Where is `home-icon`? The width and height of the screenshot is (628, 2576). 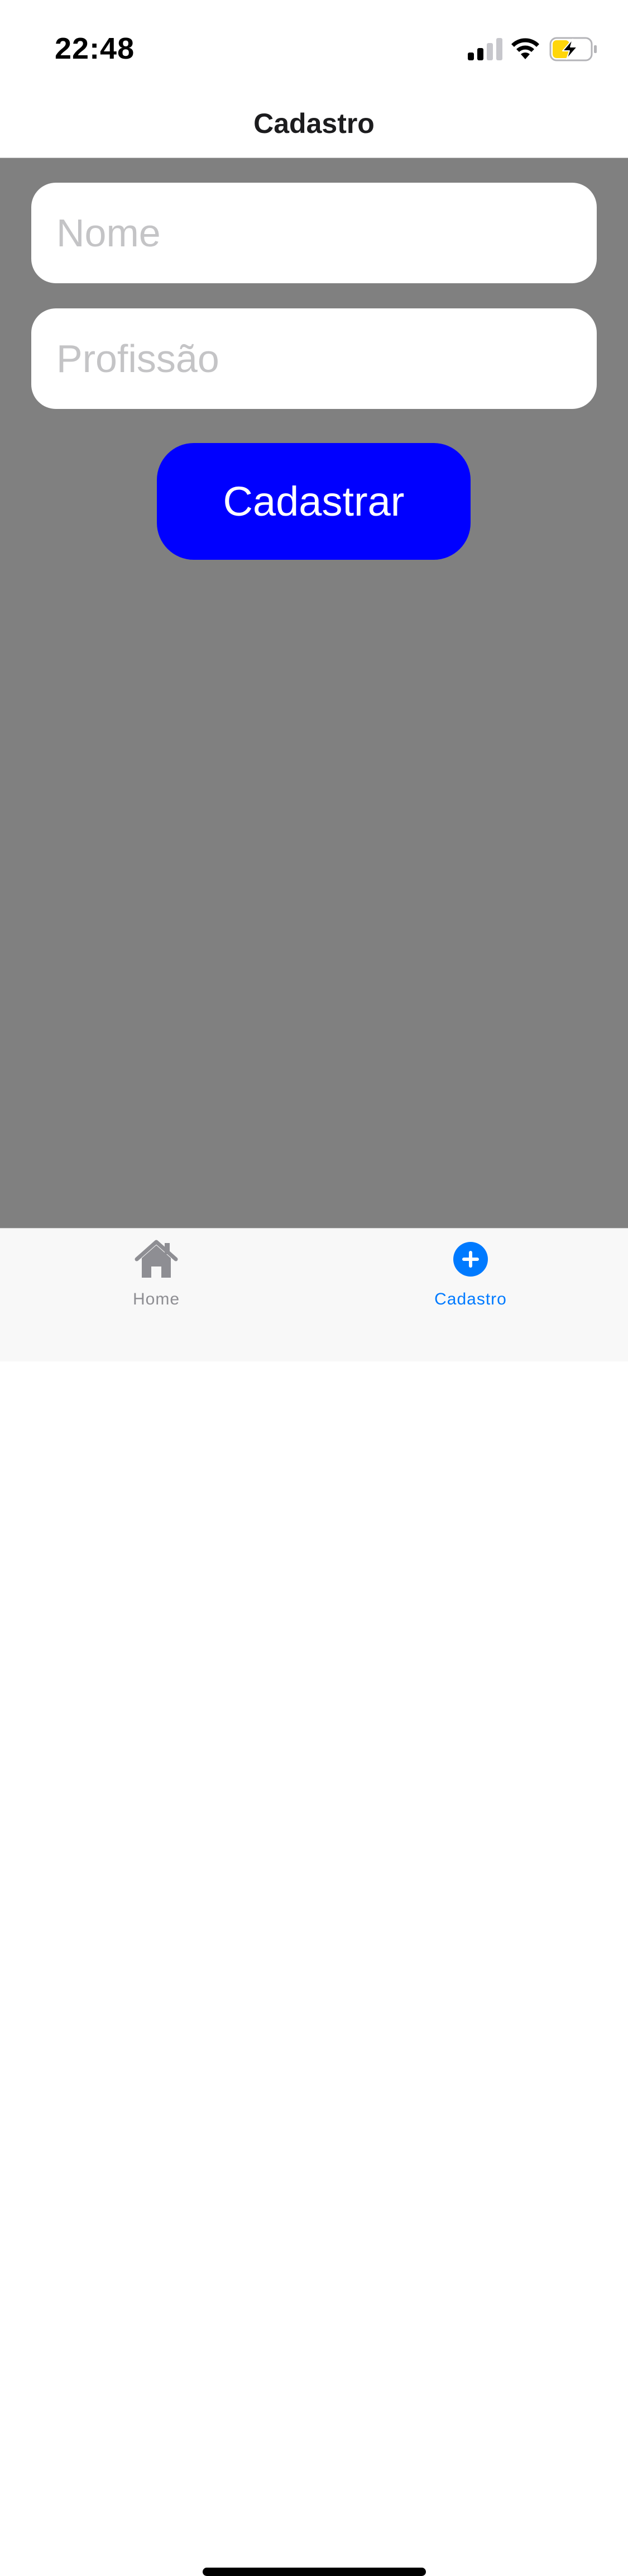 home-icon is located at coordinates (156, 1259).